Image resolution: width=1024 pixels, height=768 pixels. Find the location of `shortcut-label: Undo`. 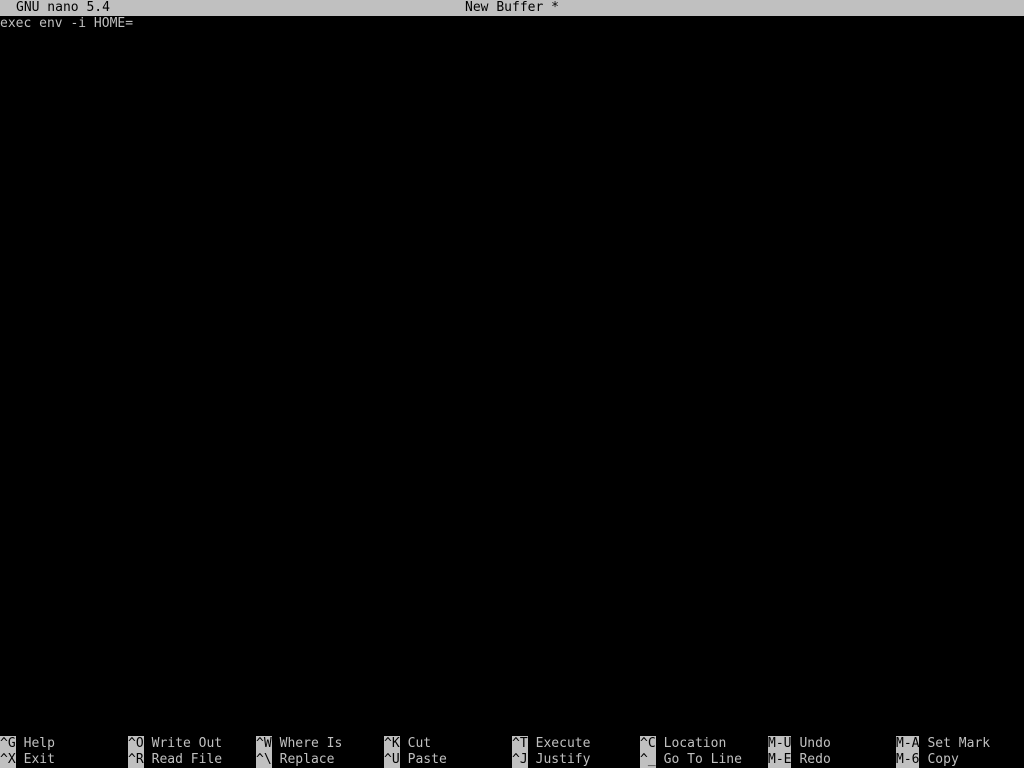

shortcut-label: Undo is located at coordinates (815, 743).